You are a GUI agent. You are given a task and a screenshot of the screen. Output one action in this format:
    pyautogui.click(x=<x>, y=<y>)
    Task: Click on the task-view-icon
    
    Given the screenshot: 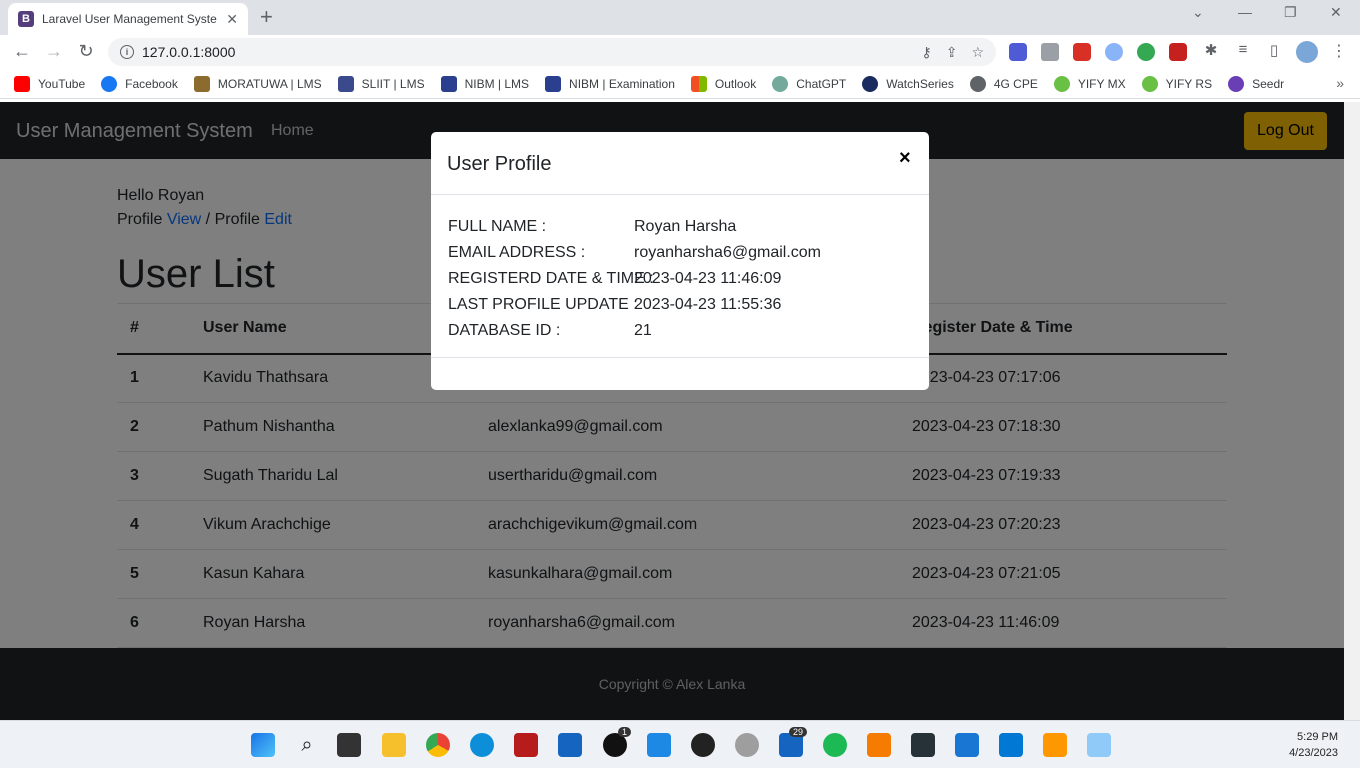 What is the action you would take?
    pyautogui.click(x=349, y=745)
    